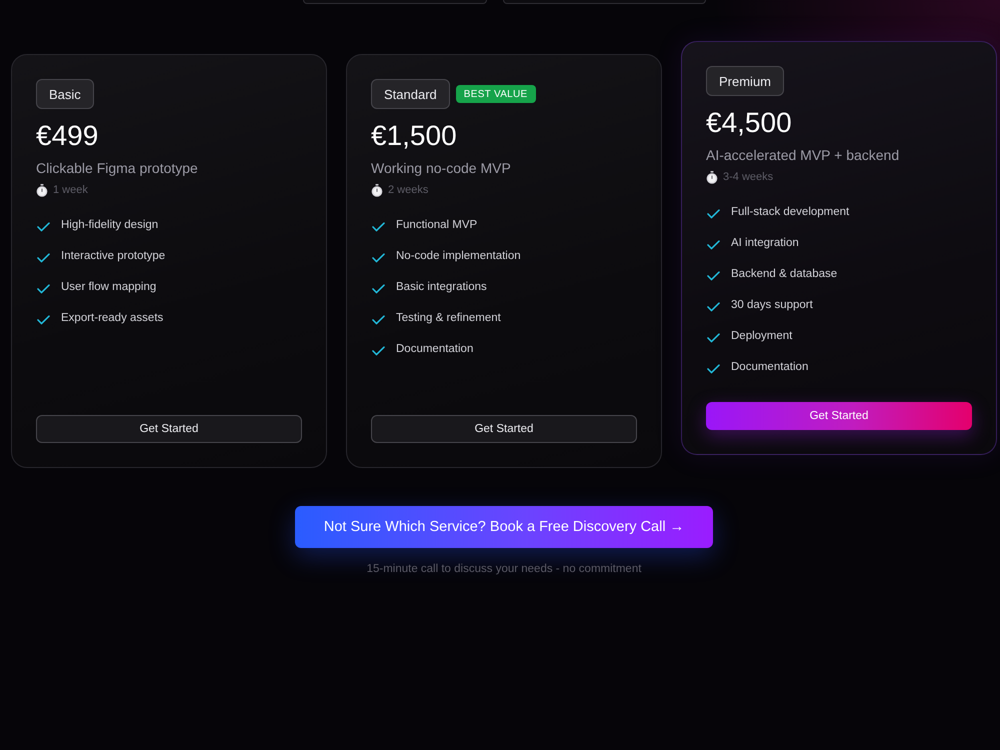 The image size is (1000, 750). I want to click on discovery-call-button: Not Sure Which Service? Book a Free Discovery Call →, so click(504, 527).